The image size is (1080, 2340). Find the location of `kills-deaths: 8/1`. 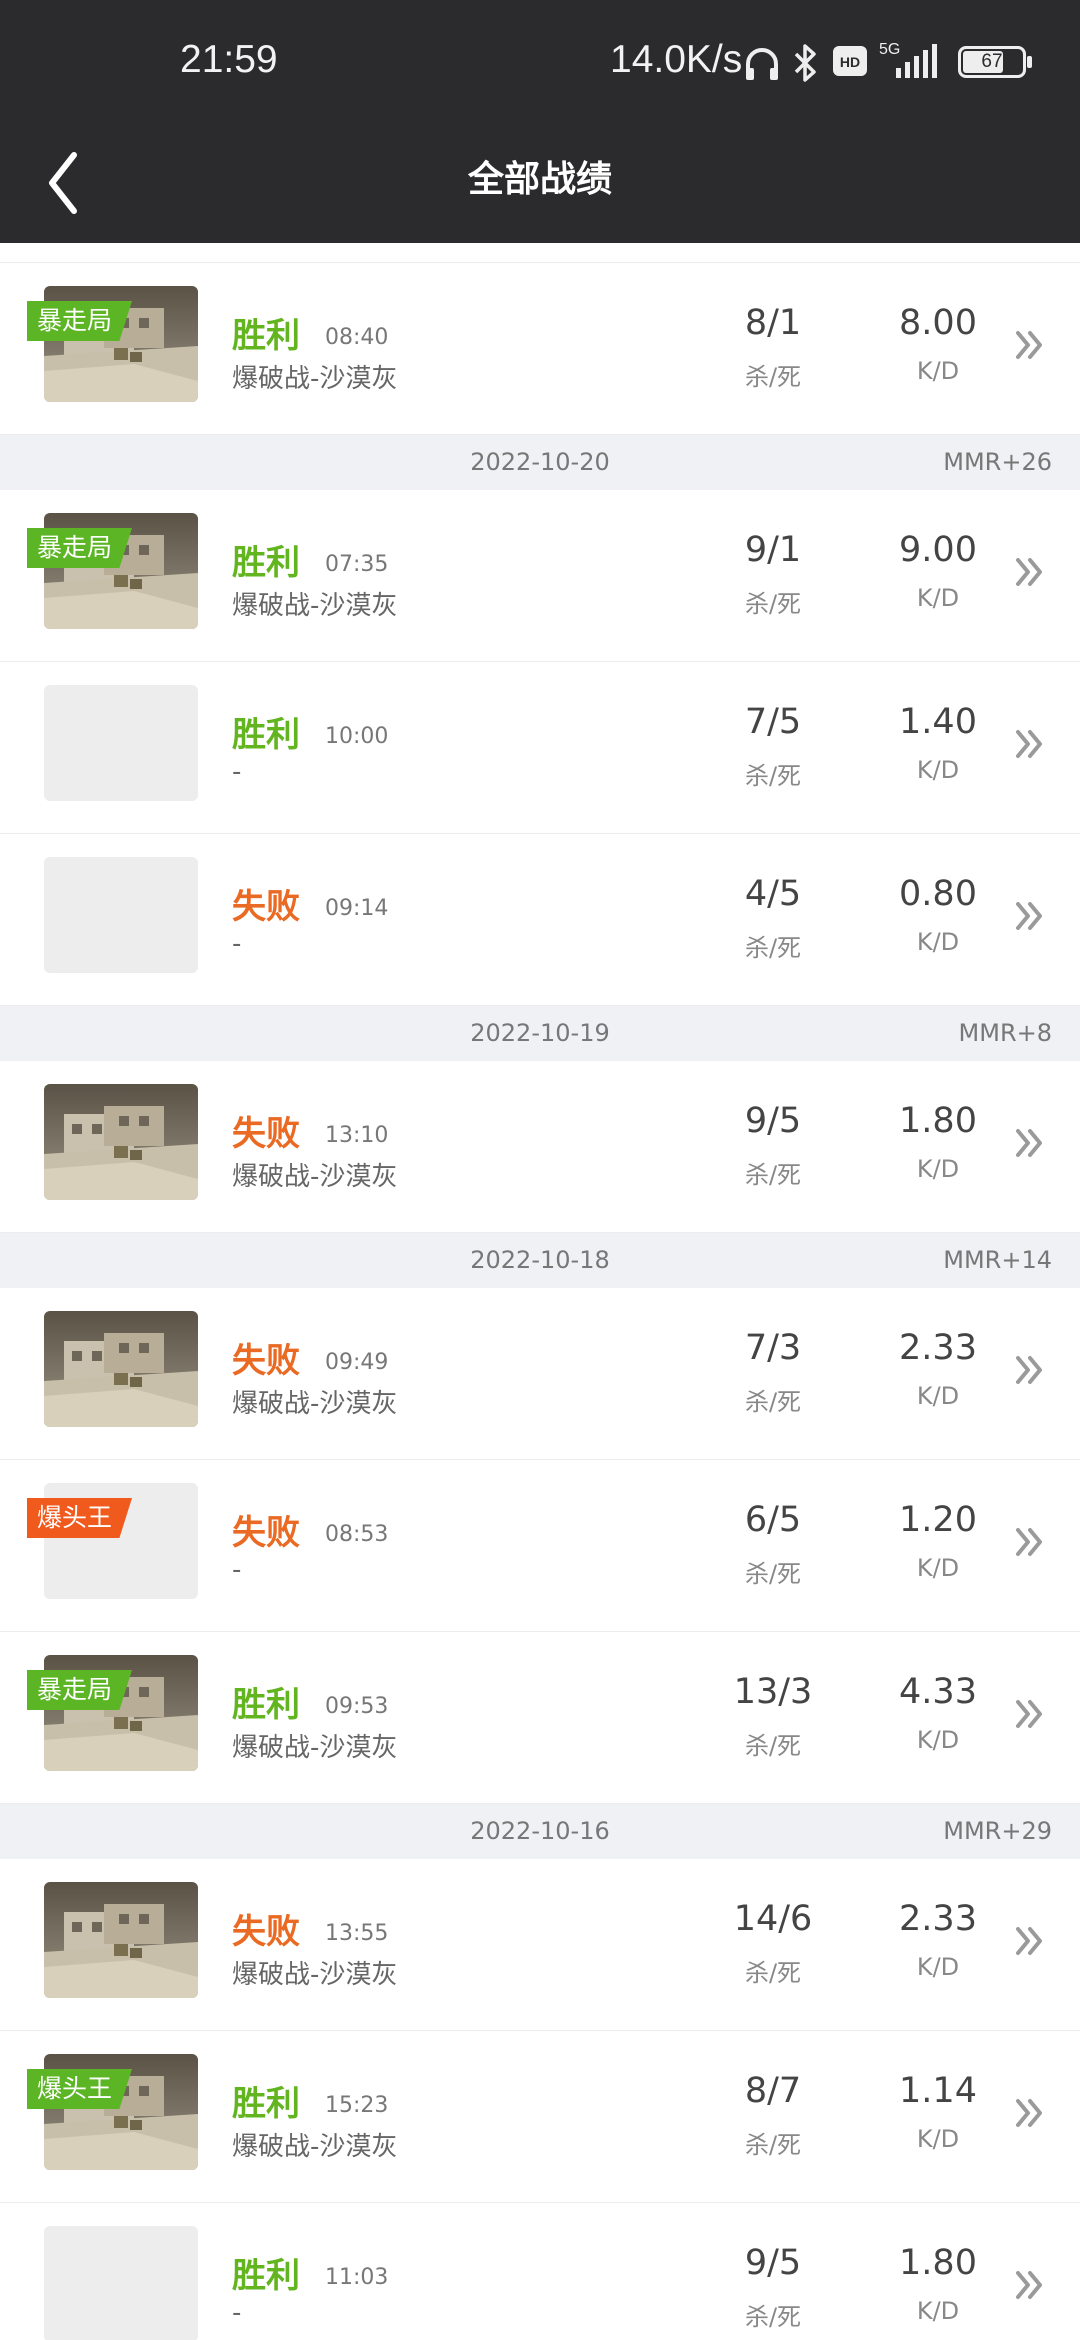

kills-deaths: 8/1 is located at coordinates (773, 323).